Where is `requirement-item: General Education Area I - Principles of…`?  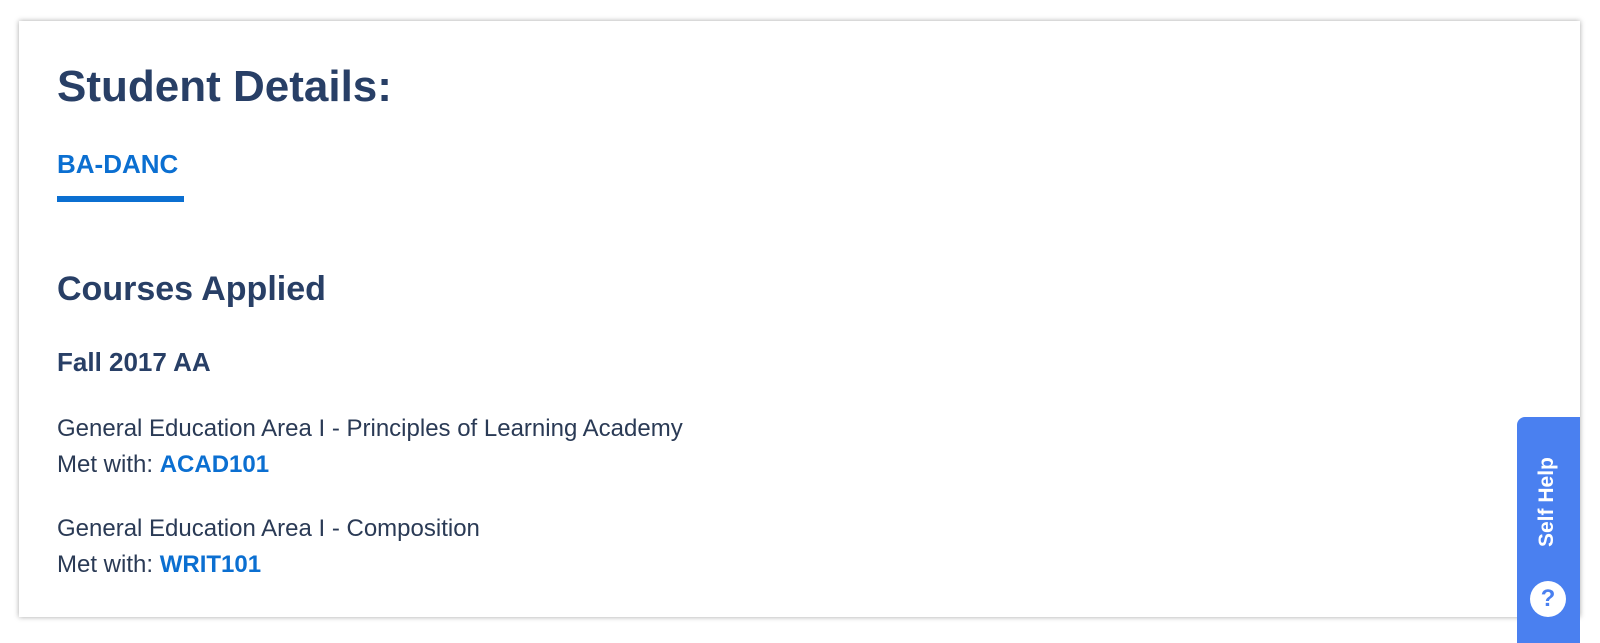
requirement-item: General Education Area I - Principles of… is located at coordinates (370, 447).